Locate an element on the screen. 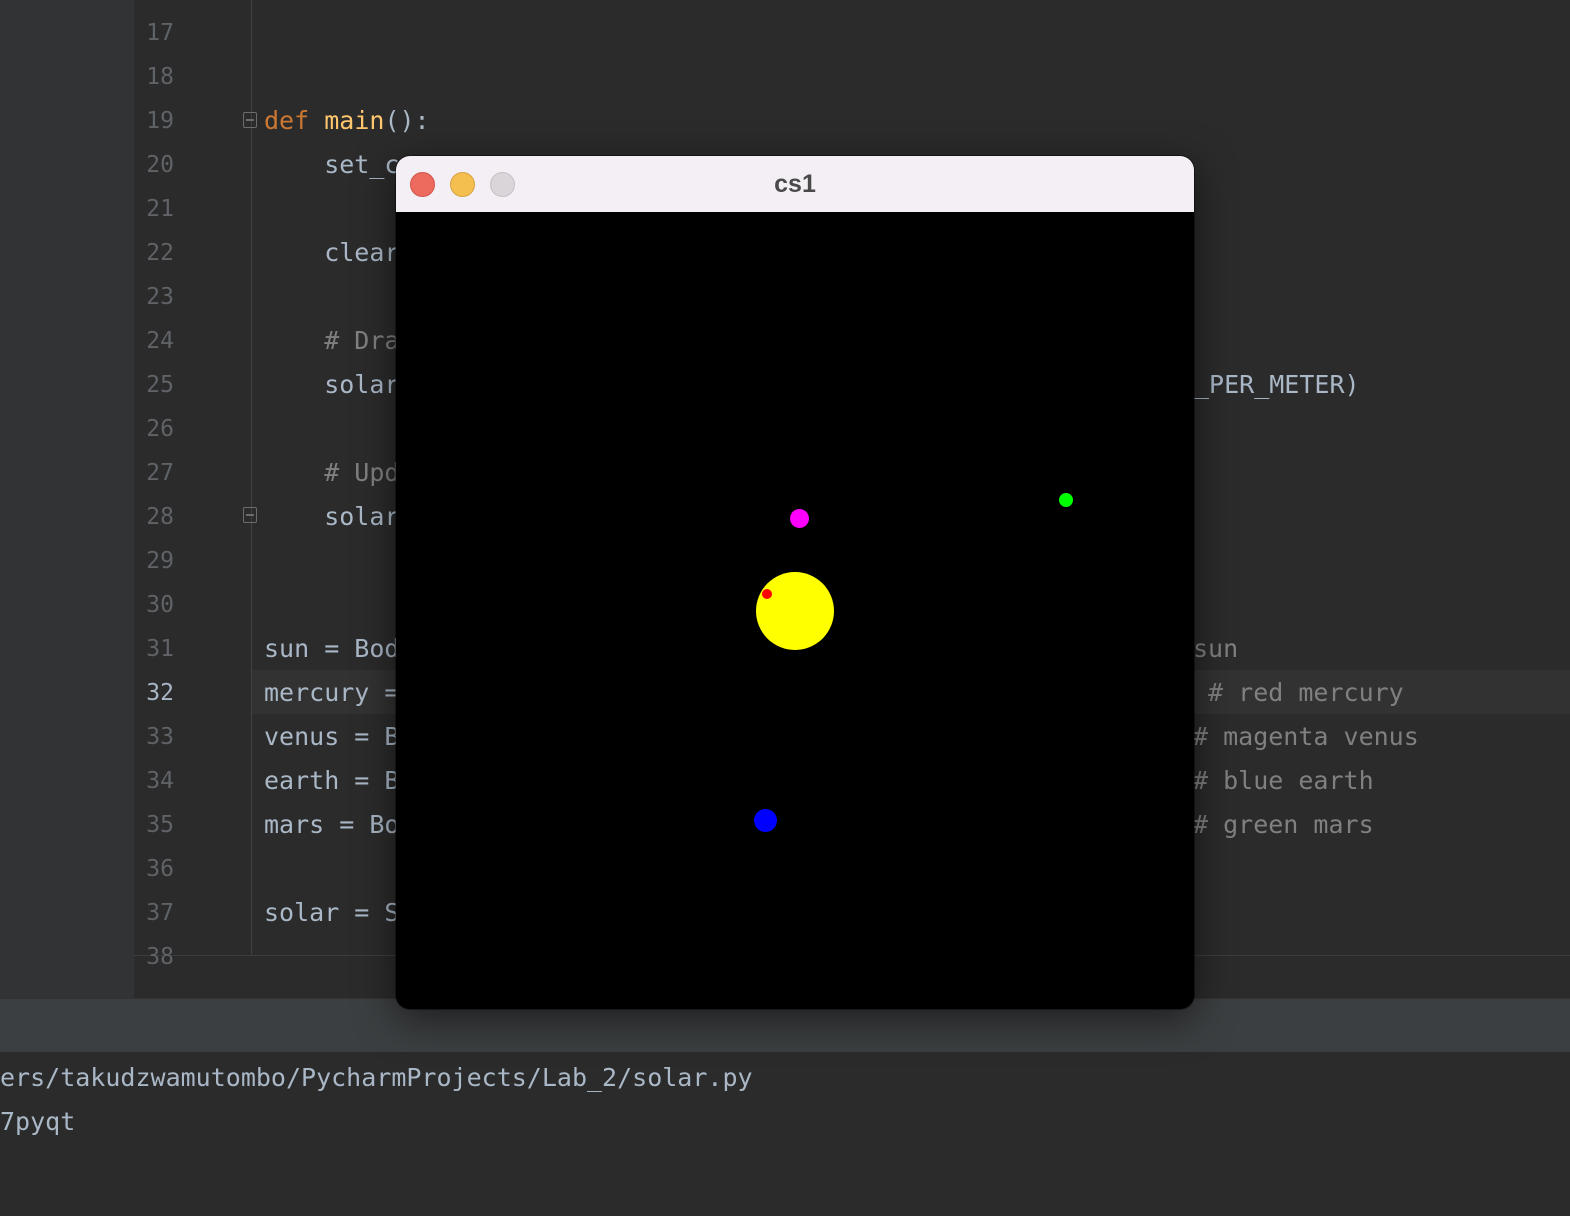 Image resolution: width=1570 pixels, height=1216 pixels. code-token: solar = S is located at coordinates (332, 912).